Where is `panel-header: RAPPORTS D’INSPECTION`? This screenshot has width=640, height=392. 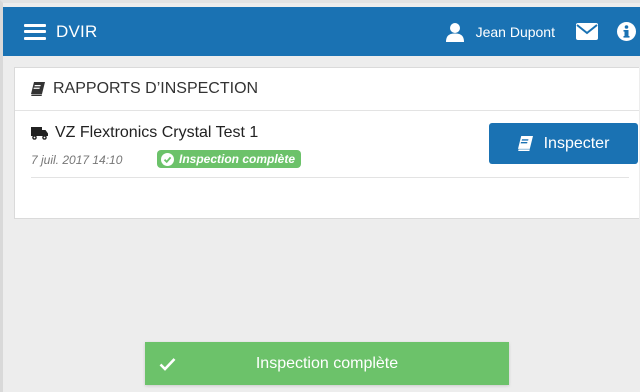 panel-header: RAPPORTS D’INSPECTION is located at coordinates (327, 89).